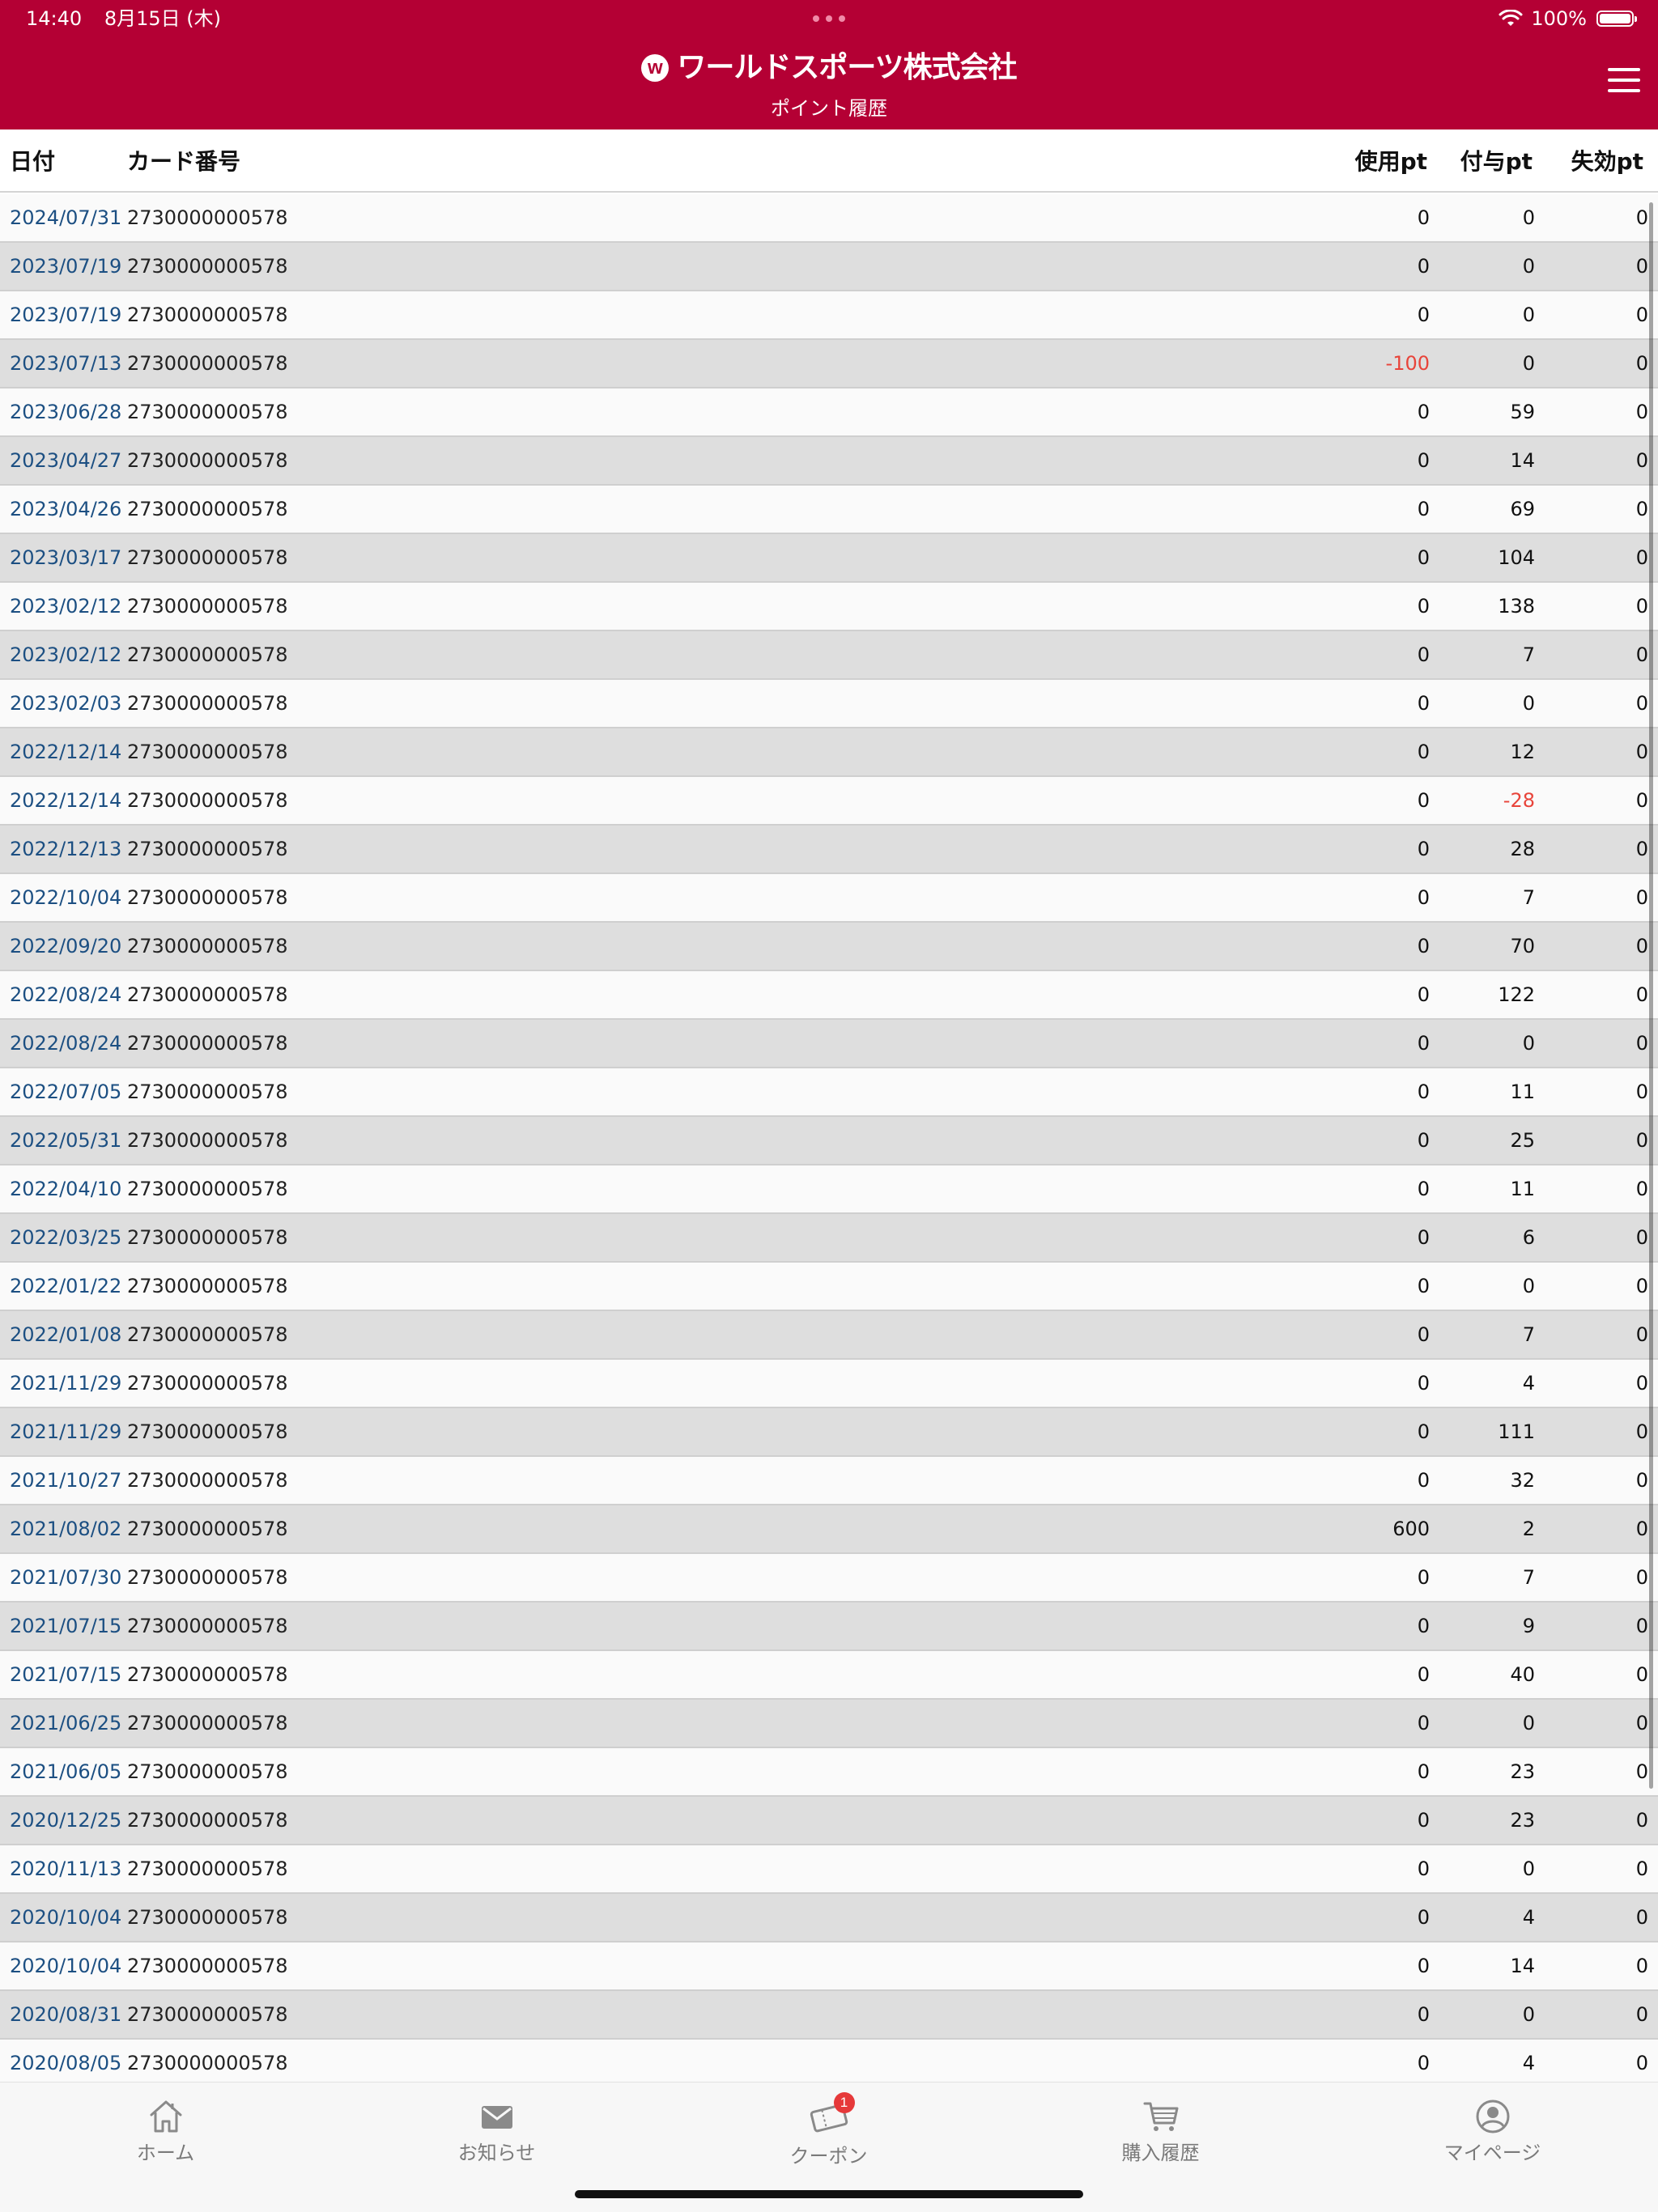 The width and height of the screenshot is (1658, 2212). Describe the element at coordinates (829, 1724) in the screenshot. I see `table-row: 2021/06/25 2730000000578 0 0 0` at that location.